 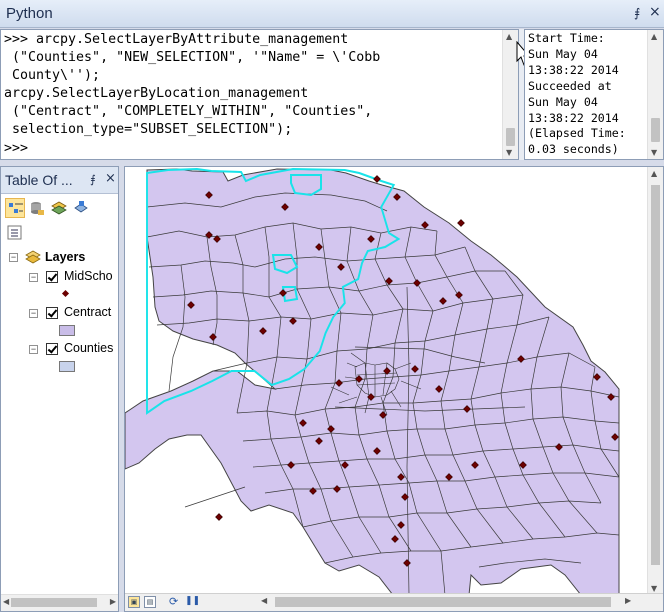 I want to click on map-vertical-scrollbar: ▲ ▼, so click(x=655, y=381).